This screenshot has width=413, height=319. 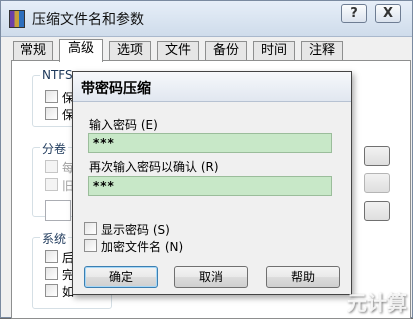 What do you see at coordinates (54, 148) in the screenshot?
I see `volume-group-label: 分卷` at bounding box center [54, 148].